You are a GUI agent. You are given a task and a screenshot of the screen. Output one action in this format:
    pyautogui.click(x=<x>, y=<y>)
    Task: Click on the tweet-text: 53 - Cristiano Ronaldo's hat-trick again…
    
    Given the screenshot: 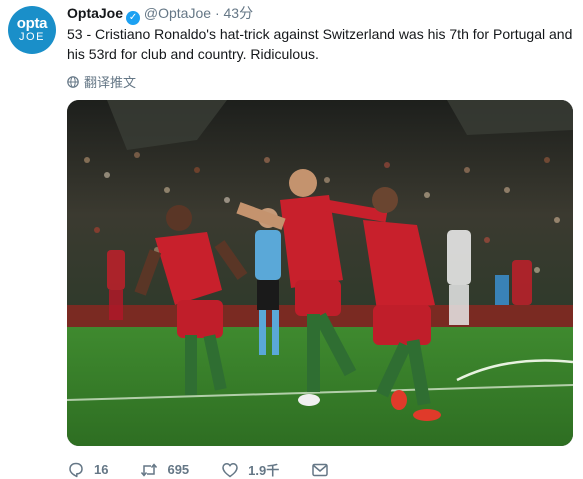 What is the action you would take?
    pyautogui.click(x=320, y=44)
    